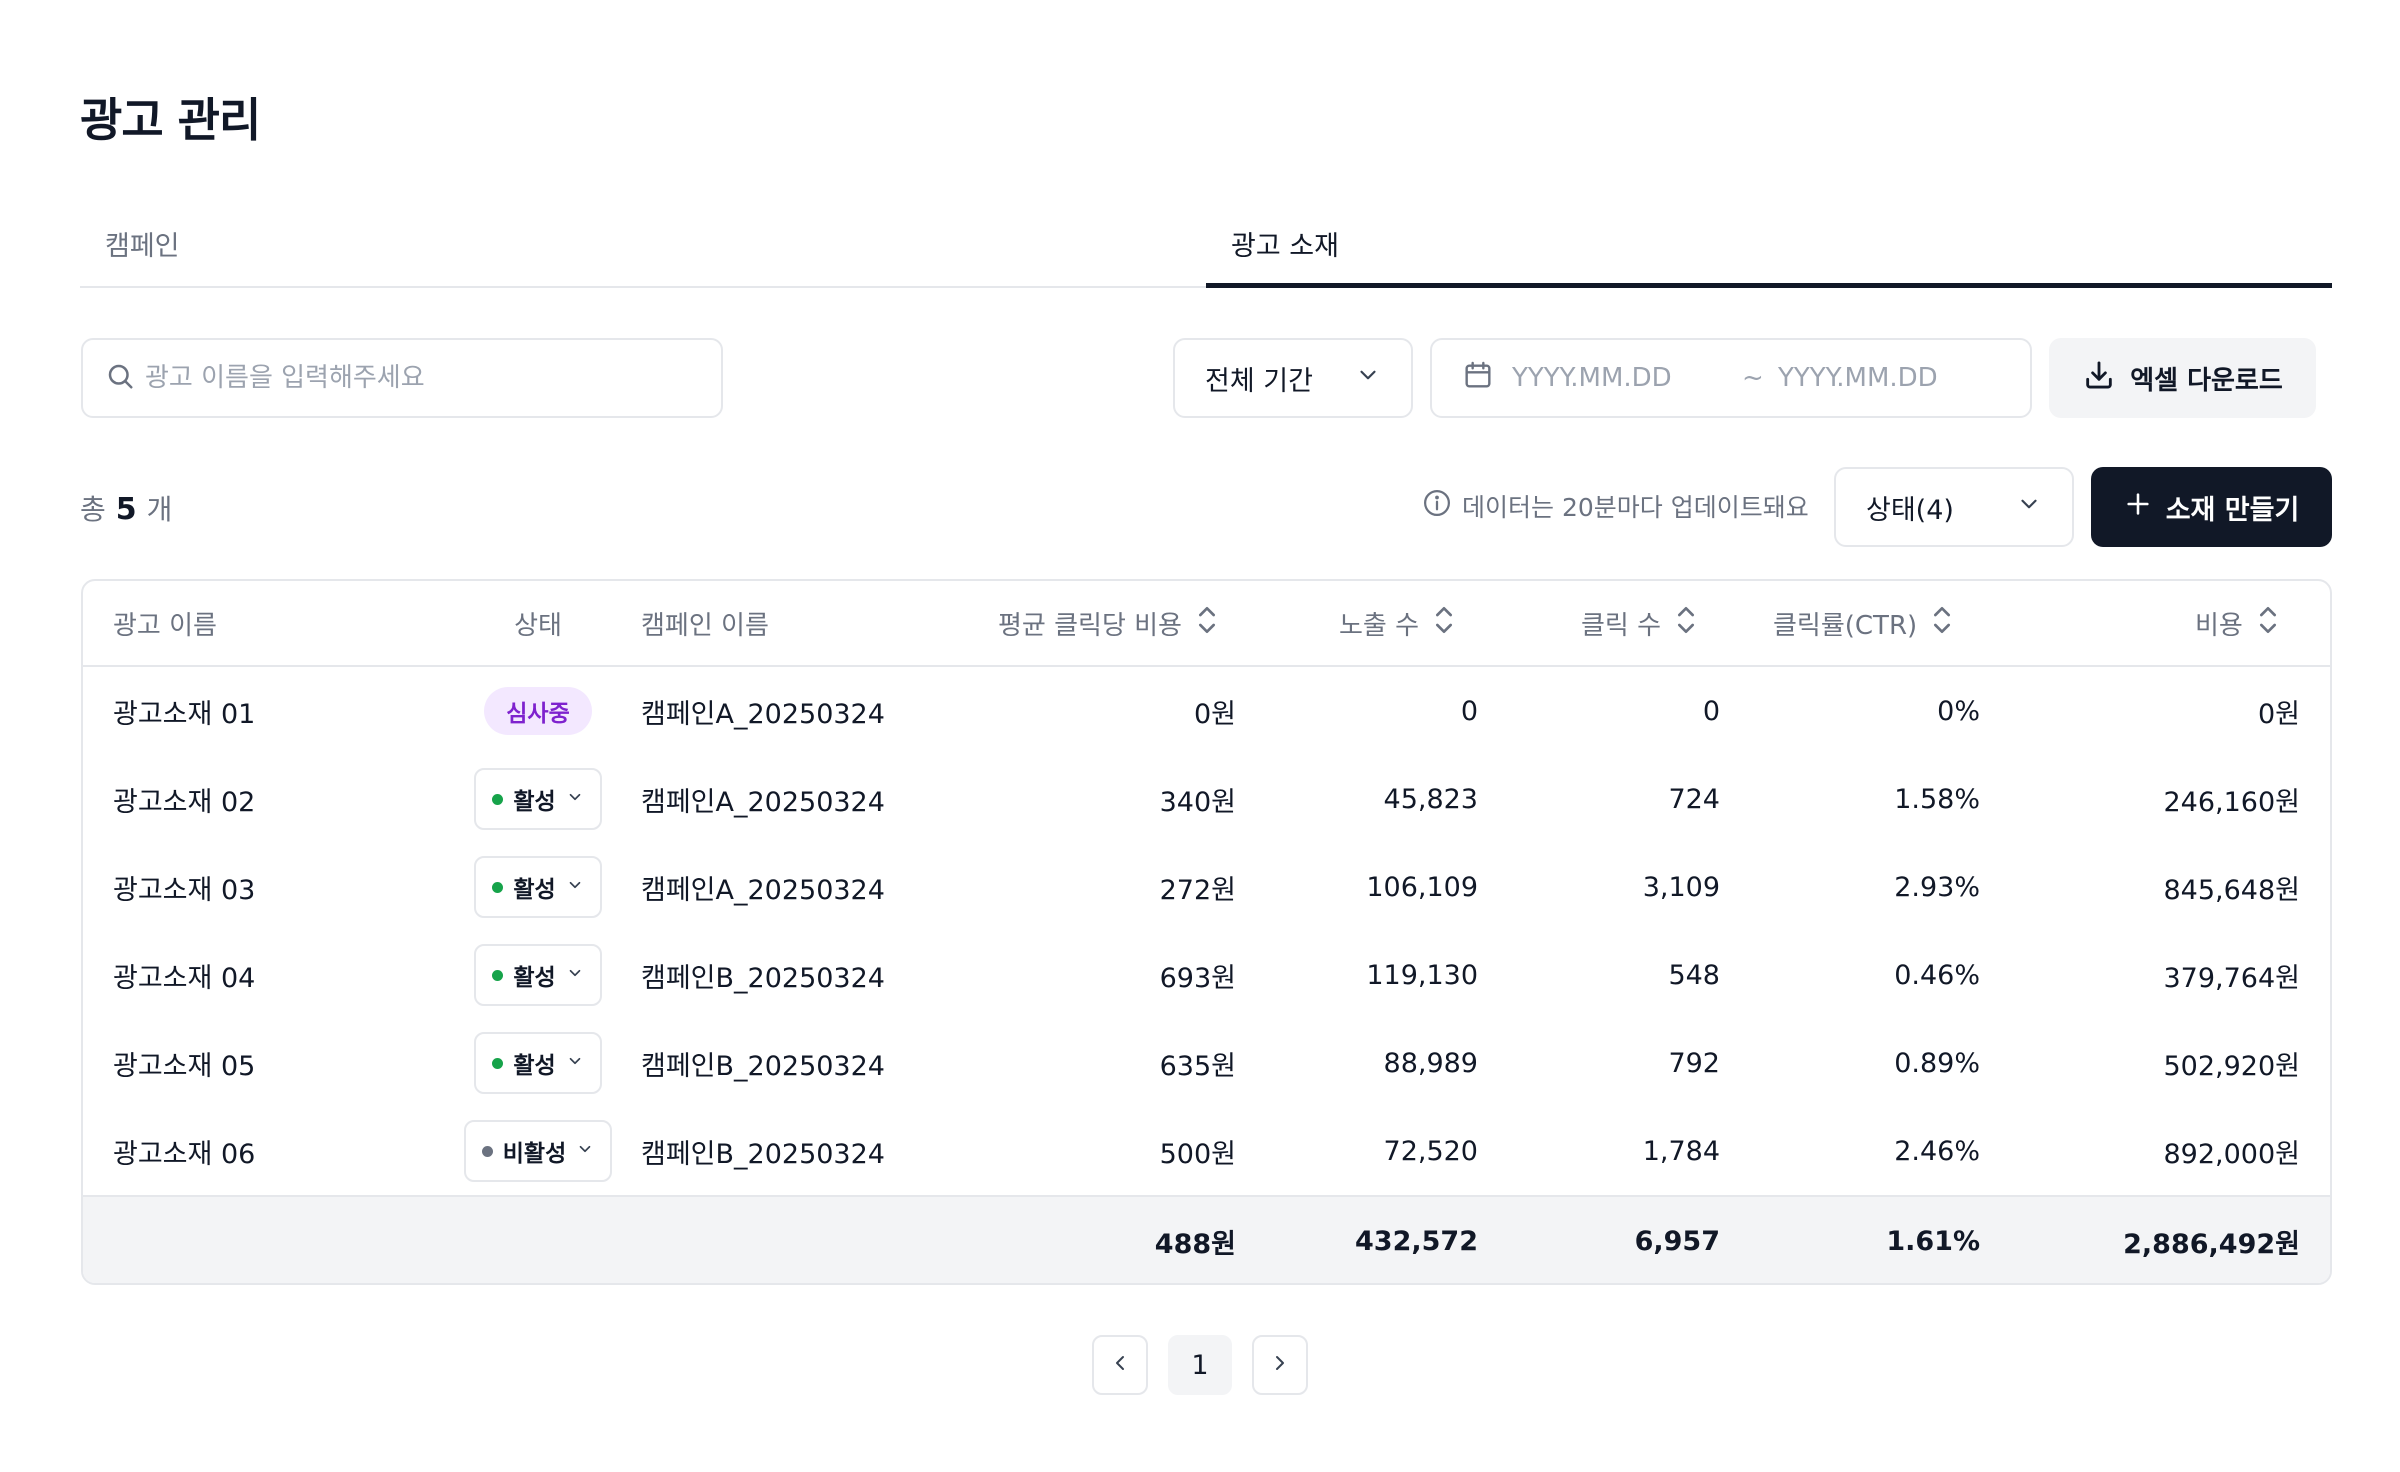  Describe the element at coordinates (184, 978) in the screenshot. I see `row-name: 광고소재 04` at that location.